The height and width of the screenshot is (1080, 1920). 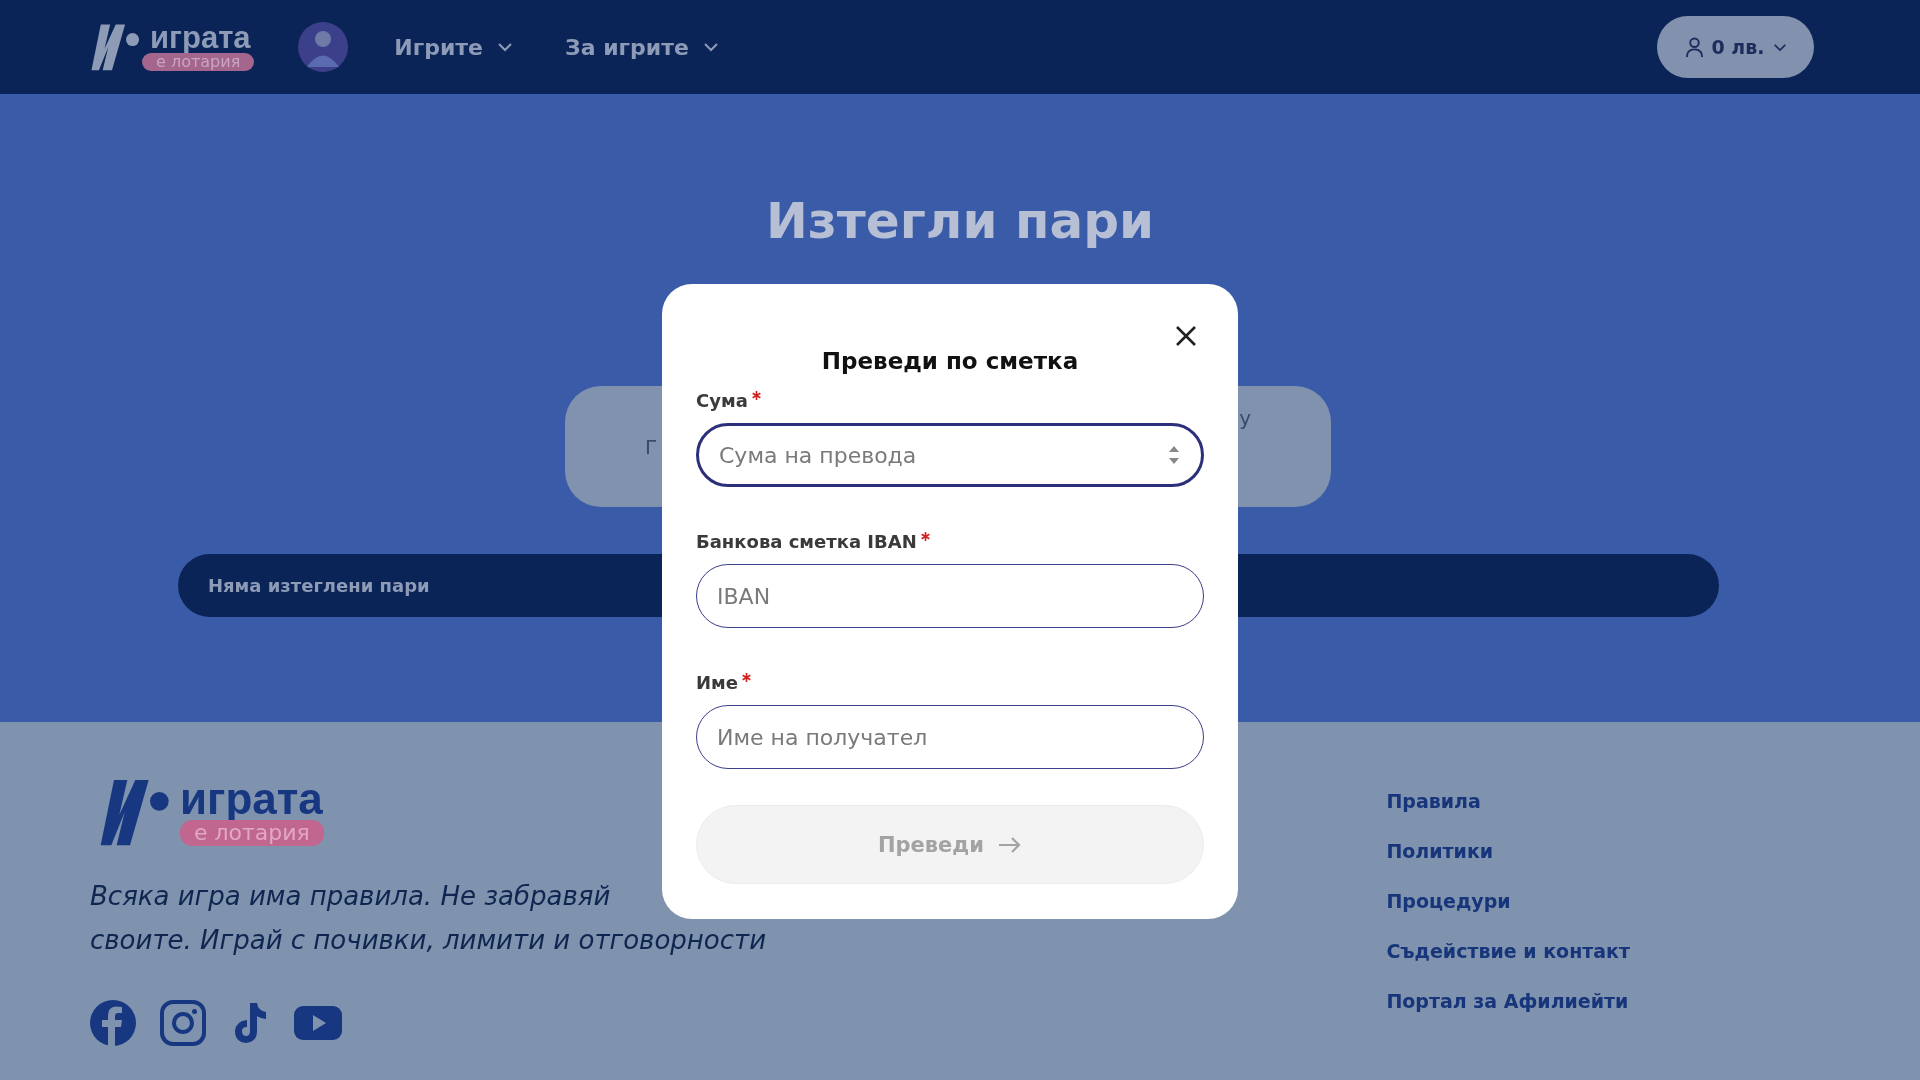 What do you see at coordinates (1174, 455) in the screenshot?
I see `spinner-arrows-icon` at bounding box center [1174, 455].